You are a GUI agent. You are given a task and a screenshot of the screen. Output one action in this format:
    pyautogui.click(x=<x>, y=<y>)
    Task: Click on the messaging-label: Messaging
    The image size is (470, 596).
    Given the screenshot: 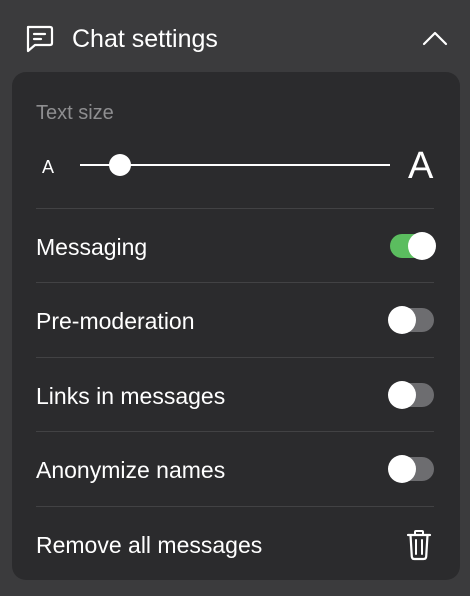 What is the action you would take?
    pyautogui.click(x=92, y=247)
    